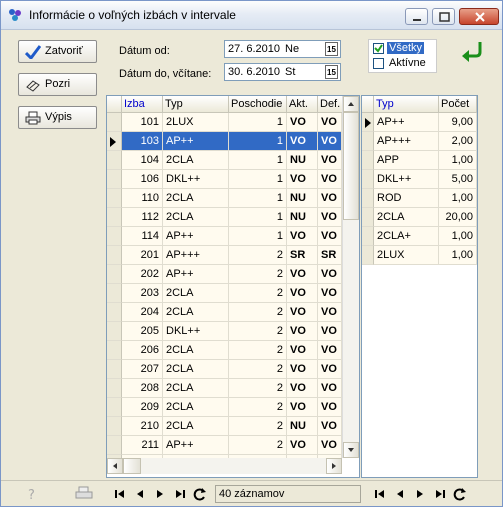 The width and height of the screenshot is (503, 507). Describe the element at coordinates (142, 198) in the screenshot. I see `room-cell-room: 110` at that location.